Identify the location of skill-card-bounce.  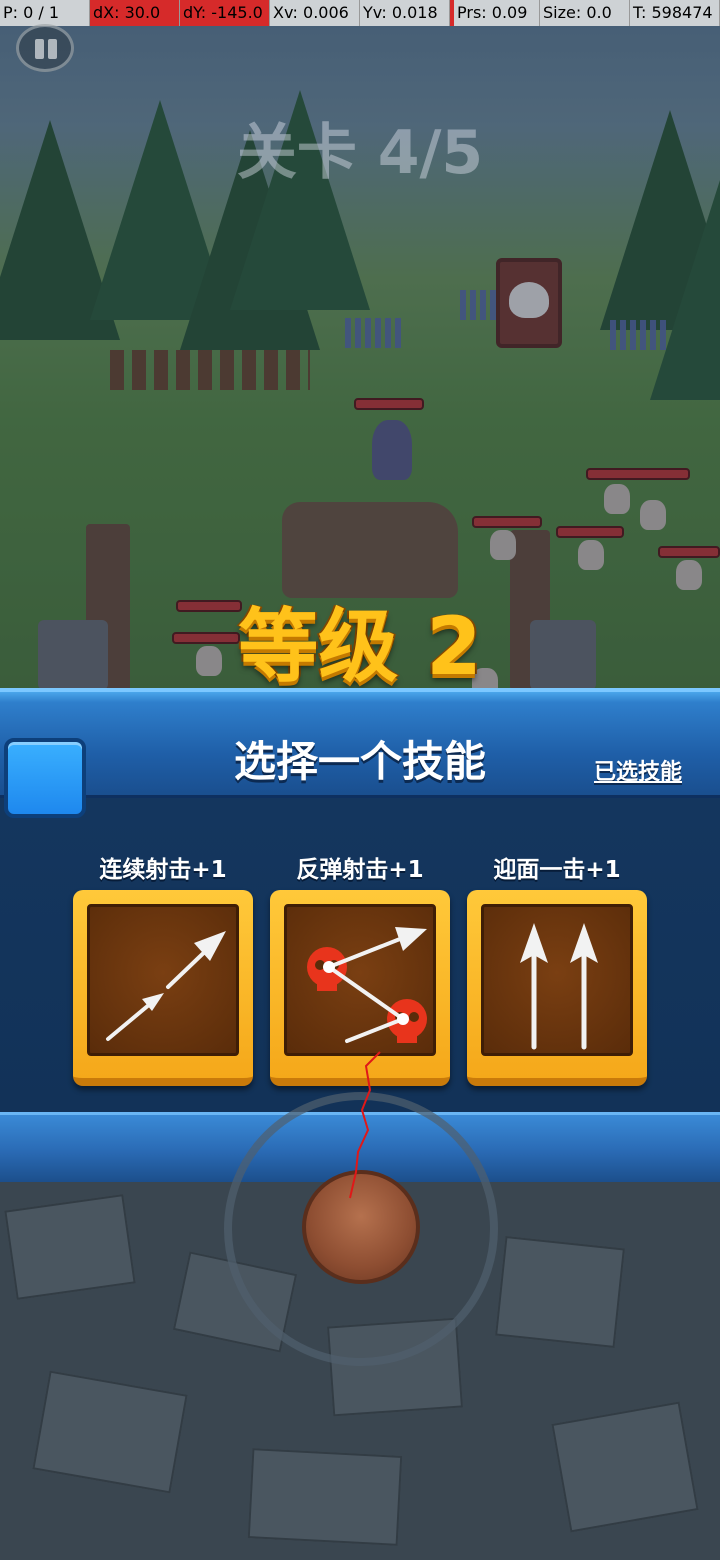
(360, 988).